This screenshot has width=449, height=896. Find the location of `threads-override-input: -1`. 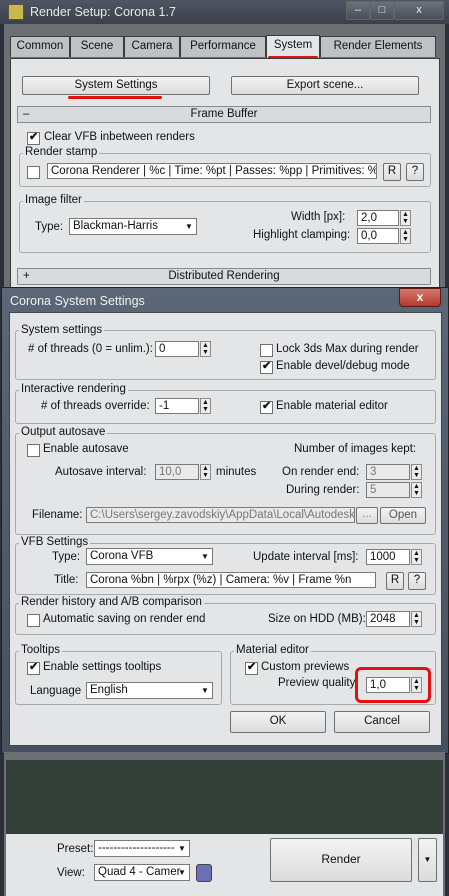

threads-override-input: -1 is located at coordinates (177, 406).